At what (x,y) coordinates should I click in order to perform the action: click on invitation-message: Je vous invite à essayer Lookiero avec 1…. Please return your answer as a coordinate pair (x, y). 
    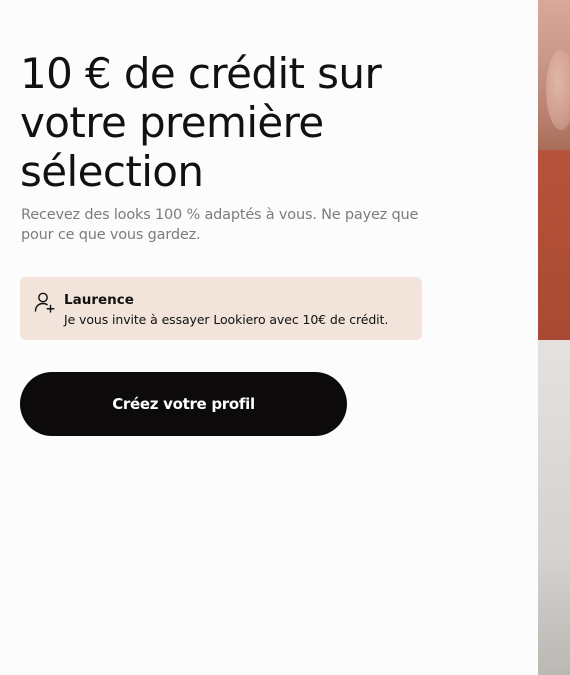
    Looking at the image, I should click on (226, 319).